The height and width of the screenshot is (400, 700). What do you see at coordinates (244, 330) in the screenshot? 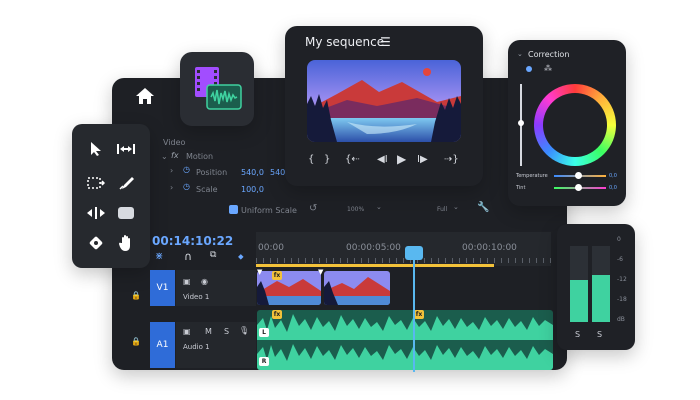
I see `microphone-icon: 🎙` at bounding box center [244, 330].